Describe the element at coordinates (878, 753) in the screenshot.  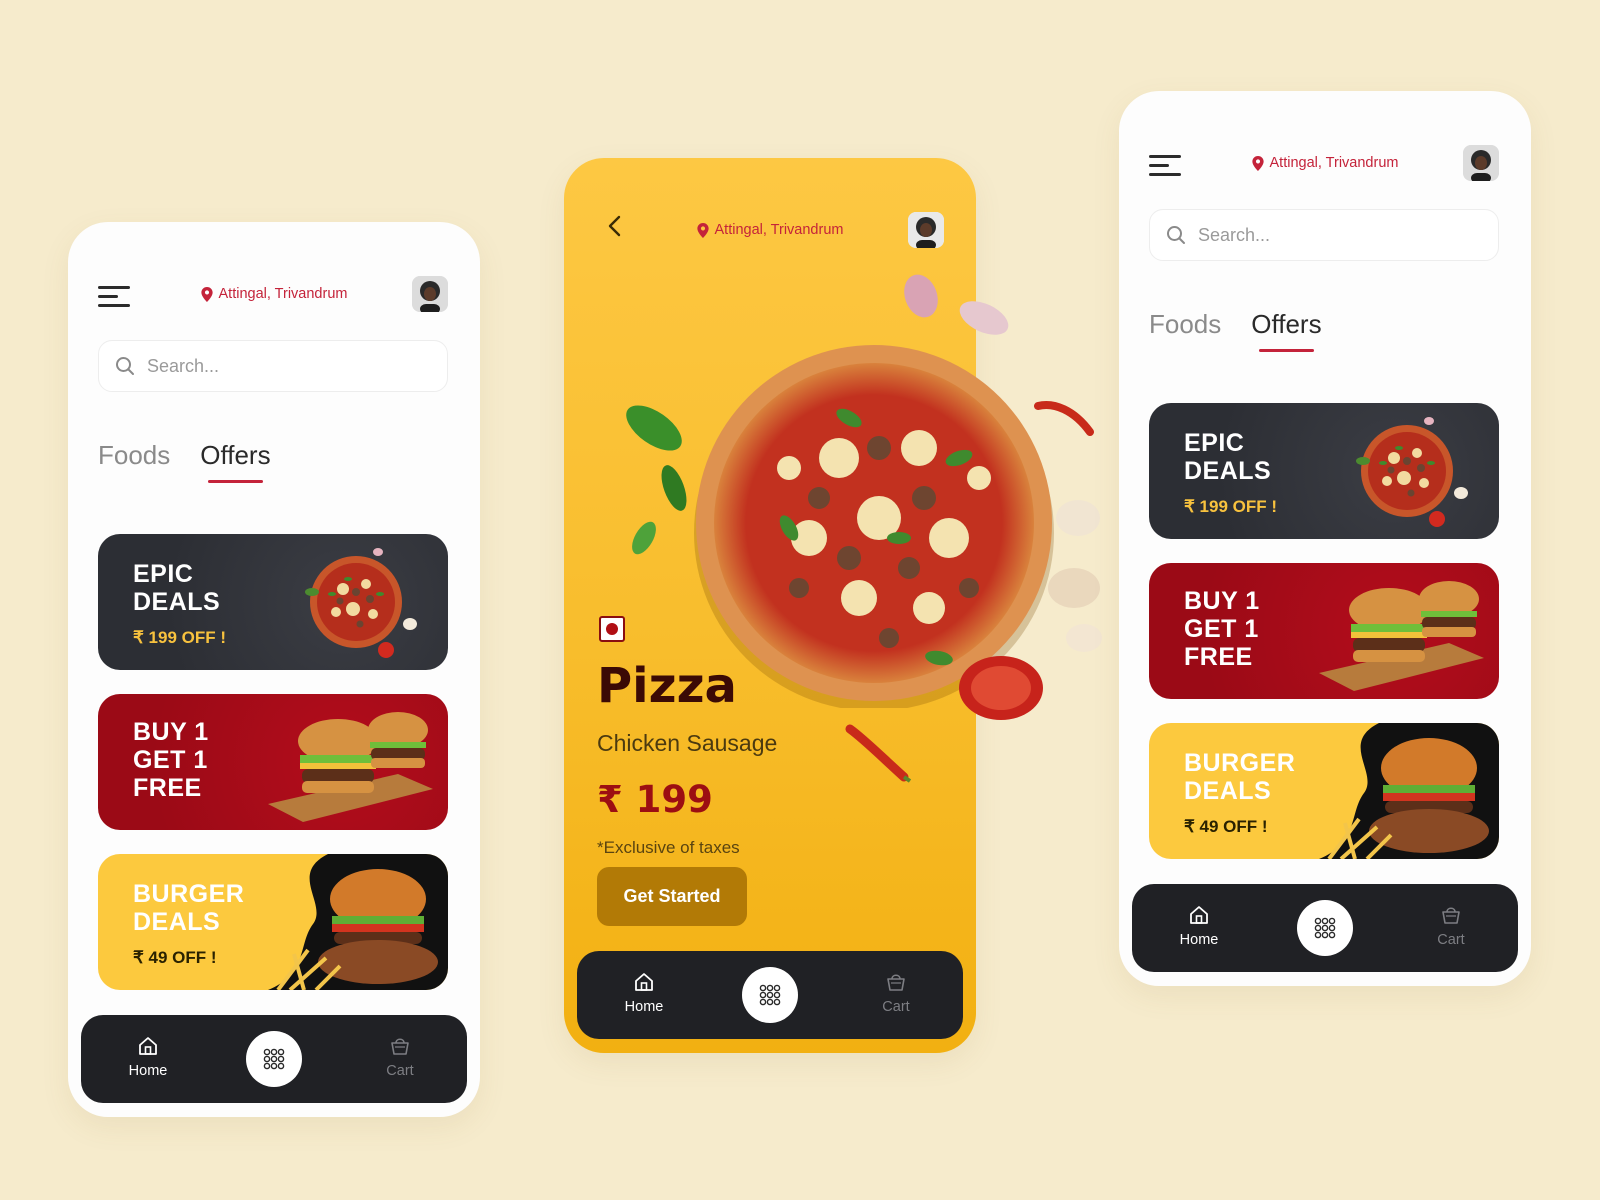
I see `chili-pepper-image` at that location.